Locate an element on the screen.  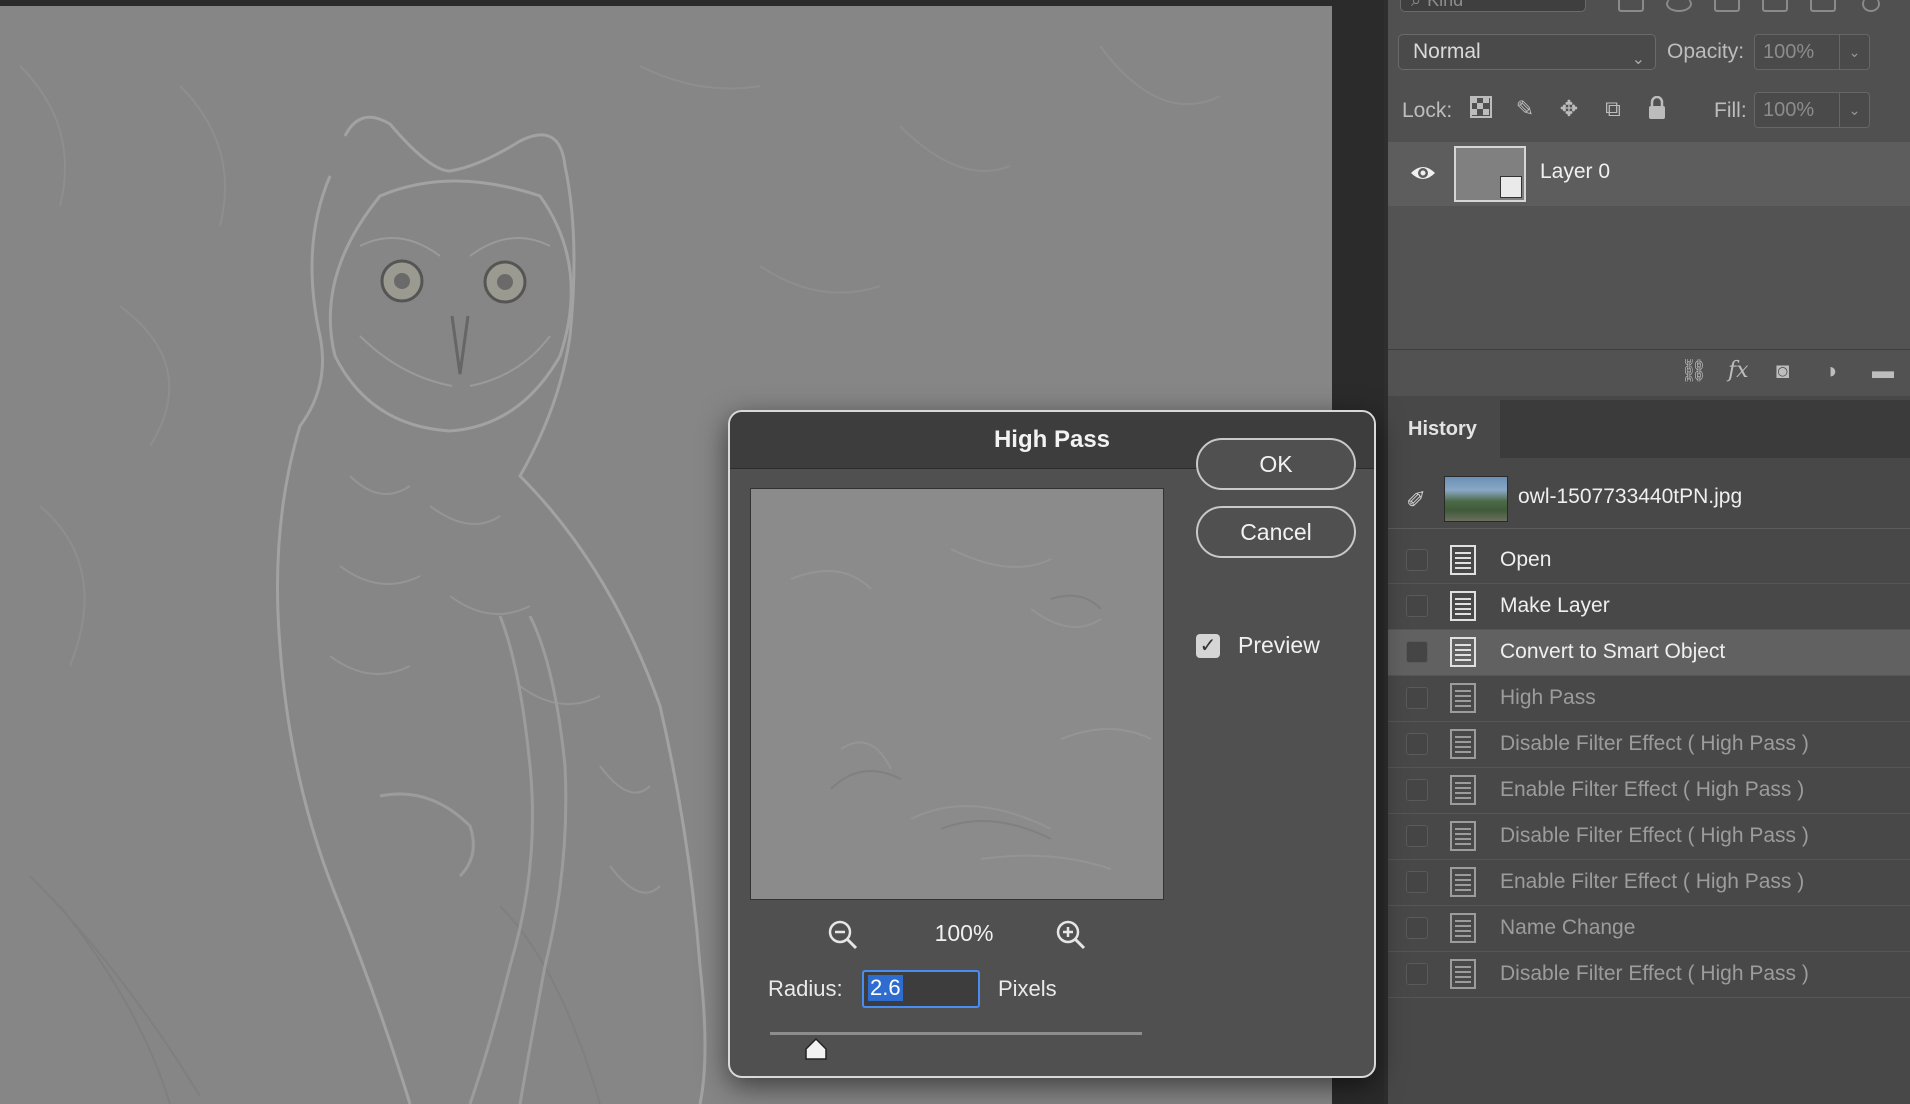
layer-name: Layer 0 is located at coordinates (1575, 172).